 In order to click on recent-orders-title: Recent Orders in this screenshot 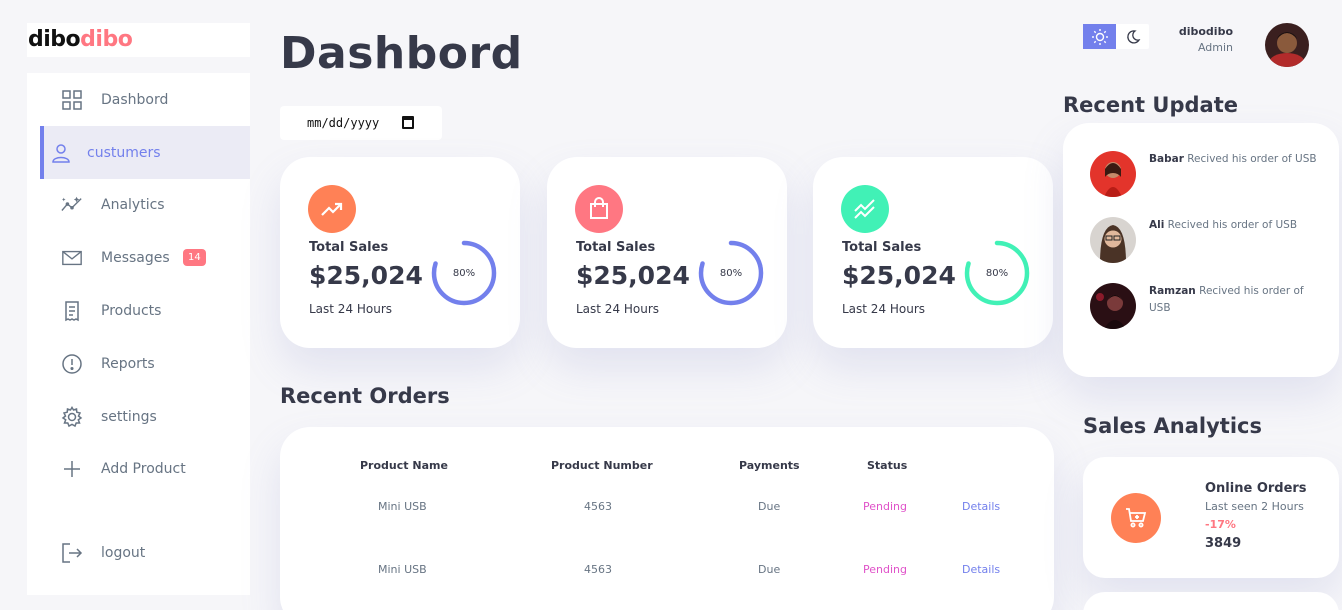, I will do `click(365, 396)`.